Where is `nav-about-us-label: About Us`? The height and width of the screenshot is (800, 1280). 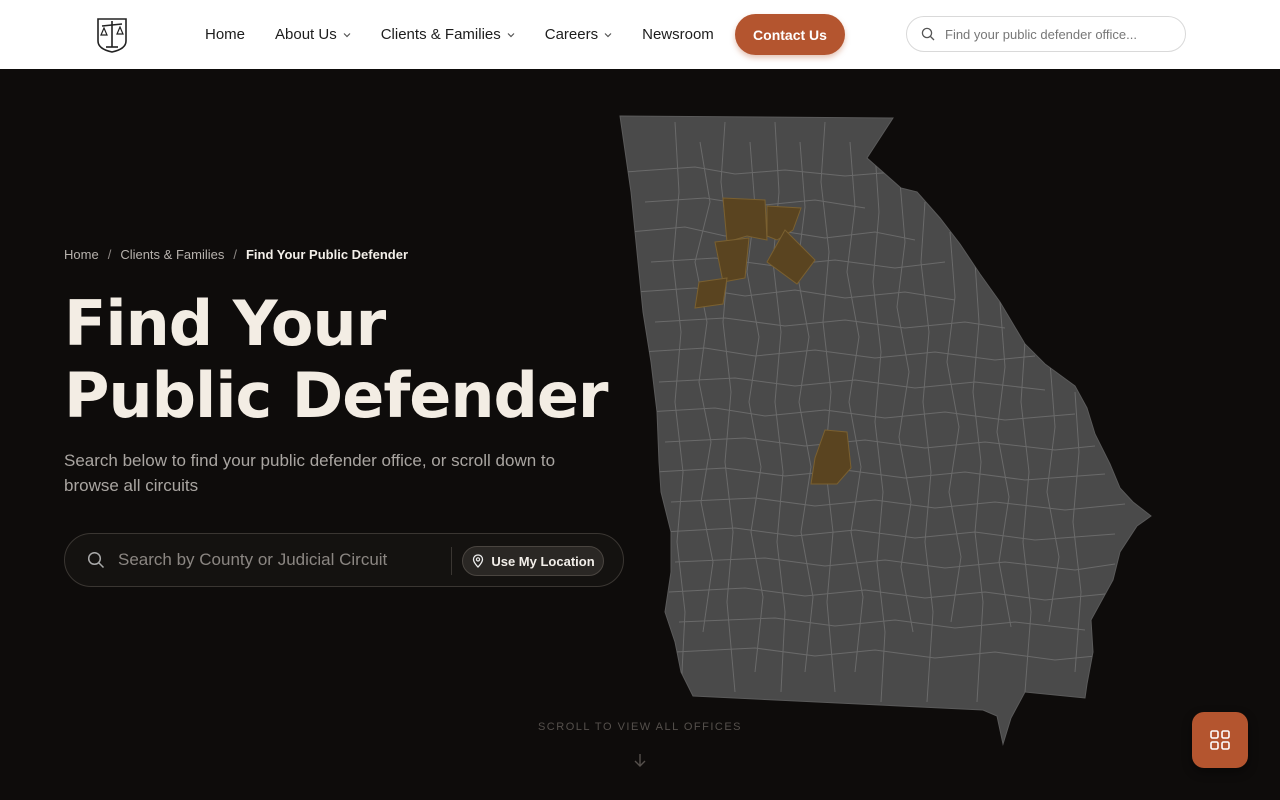 nav-about-us-label: About Us is located at coordinates (306, 34).